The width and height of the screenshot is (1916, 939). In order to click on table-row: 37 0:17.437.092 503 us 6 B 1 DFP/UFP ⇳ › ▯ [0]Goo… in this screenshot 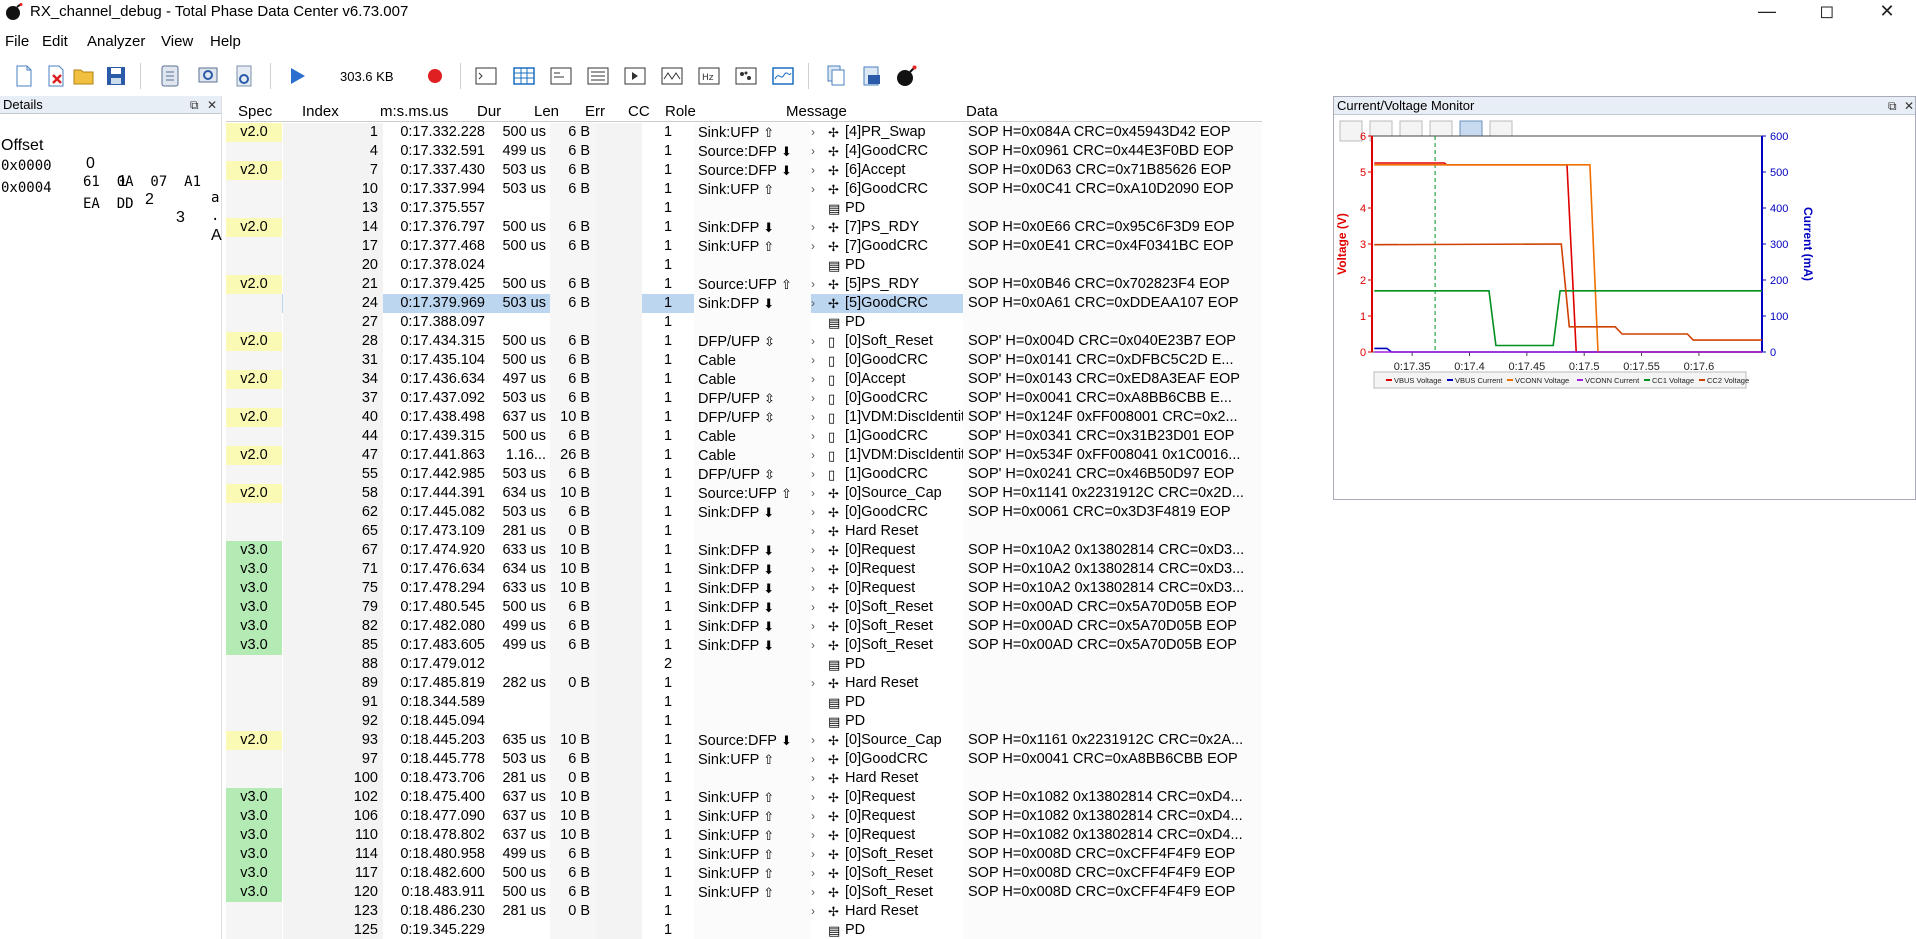, I will do `click(744, 398)`.